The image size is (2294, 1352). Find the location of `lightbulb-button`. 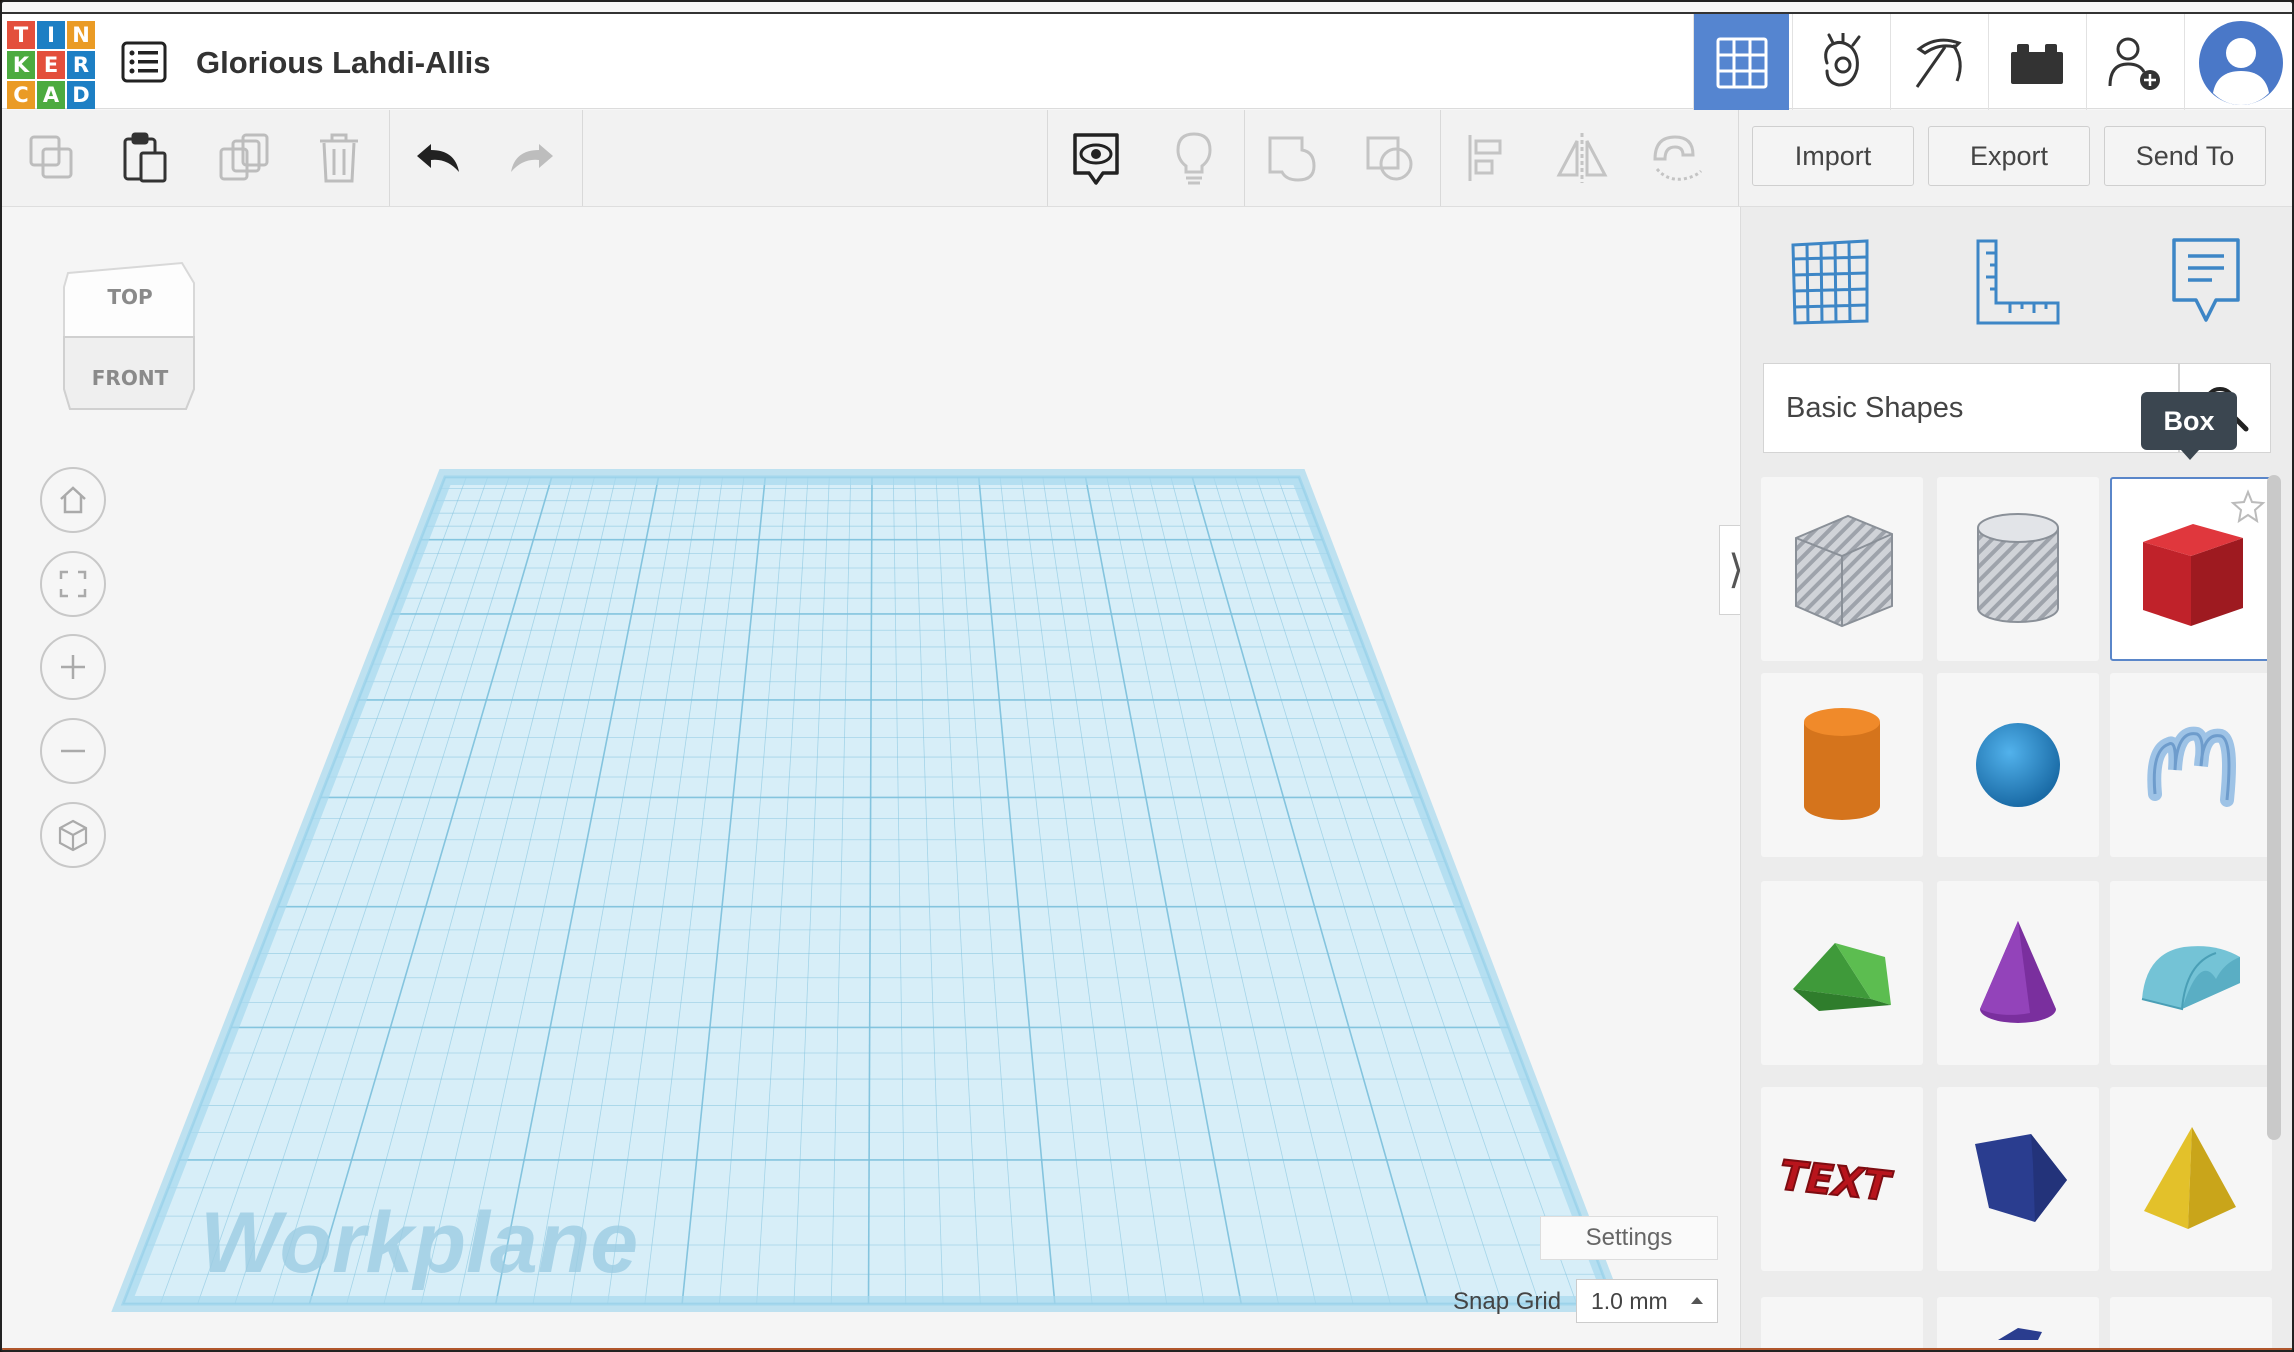

lightbulb-button is located at coordinates (1194, 158).